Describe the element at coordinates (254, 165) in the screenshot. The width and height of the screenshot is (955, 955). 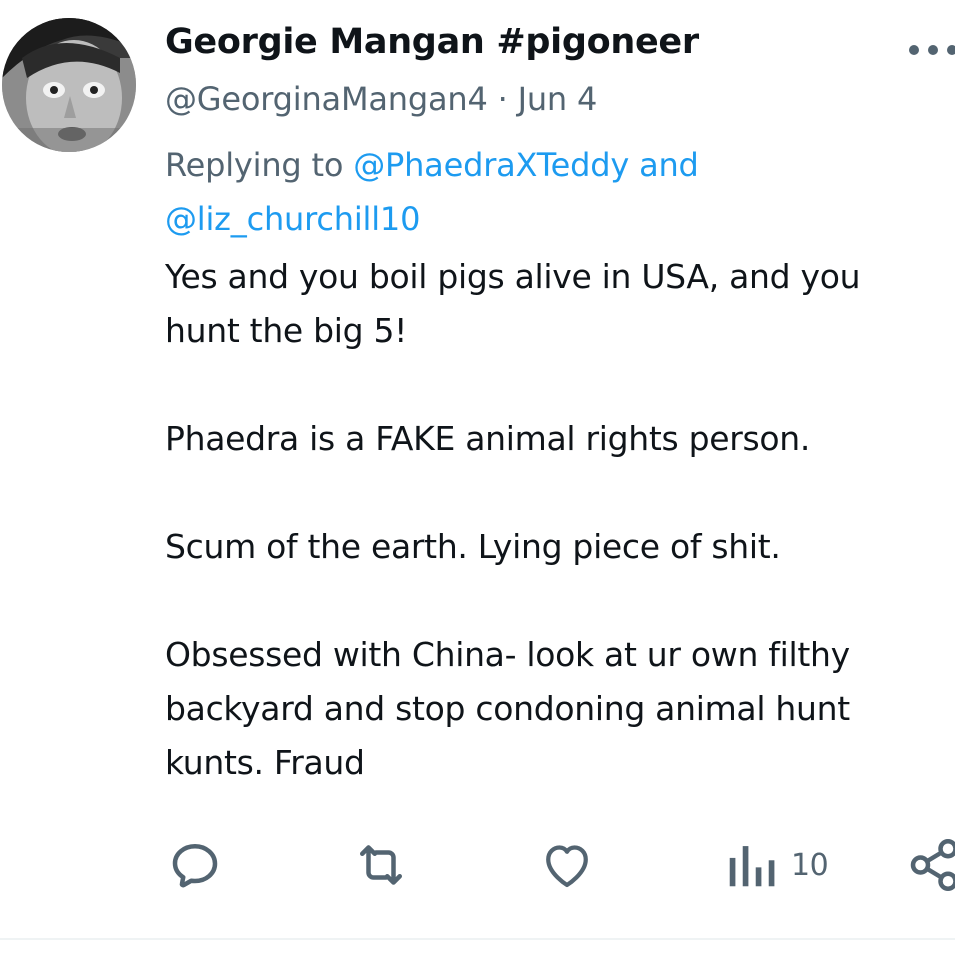
I see `replying-prefix: Replying to` at that location.